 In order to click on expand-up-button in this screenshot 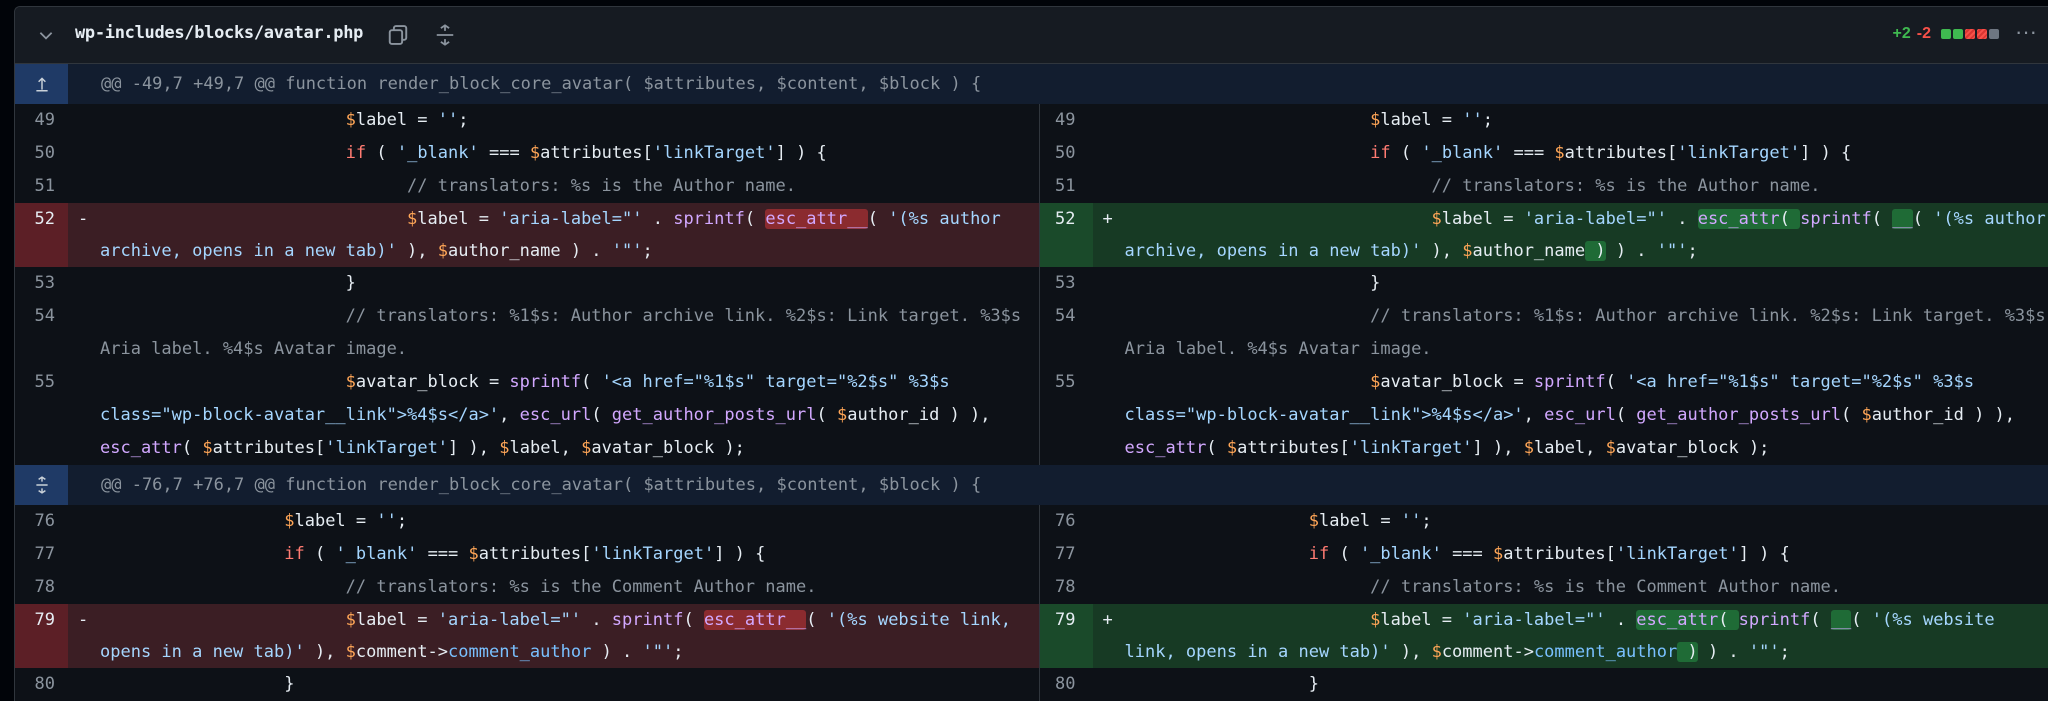, I will do `click(41, 84)`.